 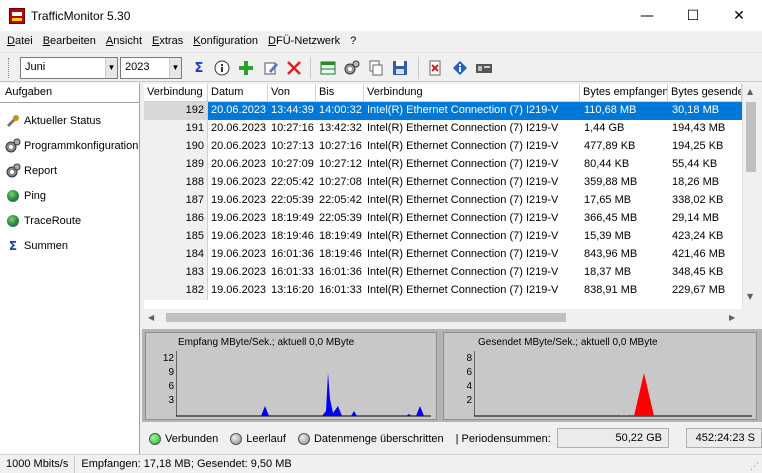 What do you see at coordinates (271, 68) in the screenshot?
I see `edit-icon` at bounding box center [271, 68].